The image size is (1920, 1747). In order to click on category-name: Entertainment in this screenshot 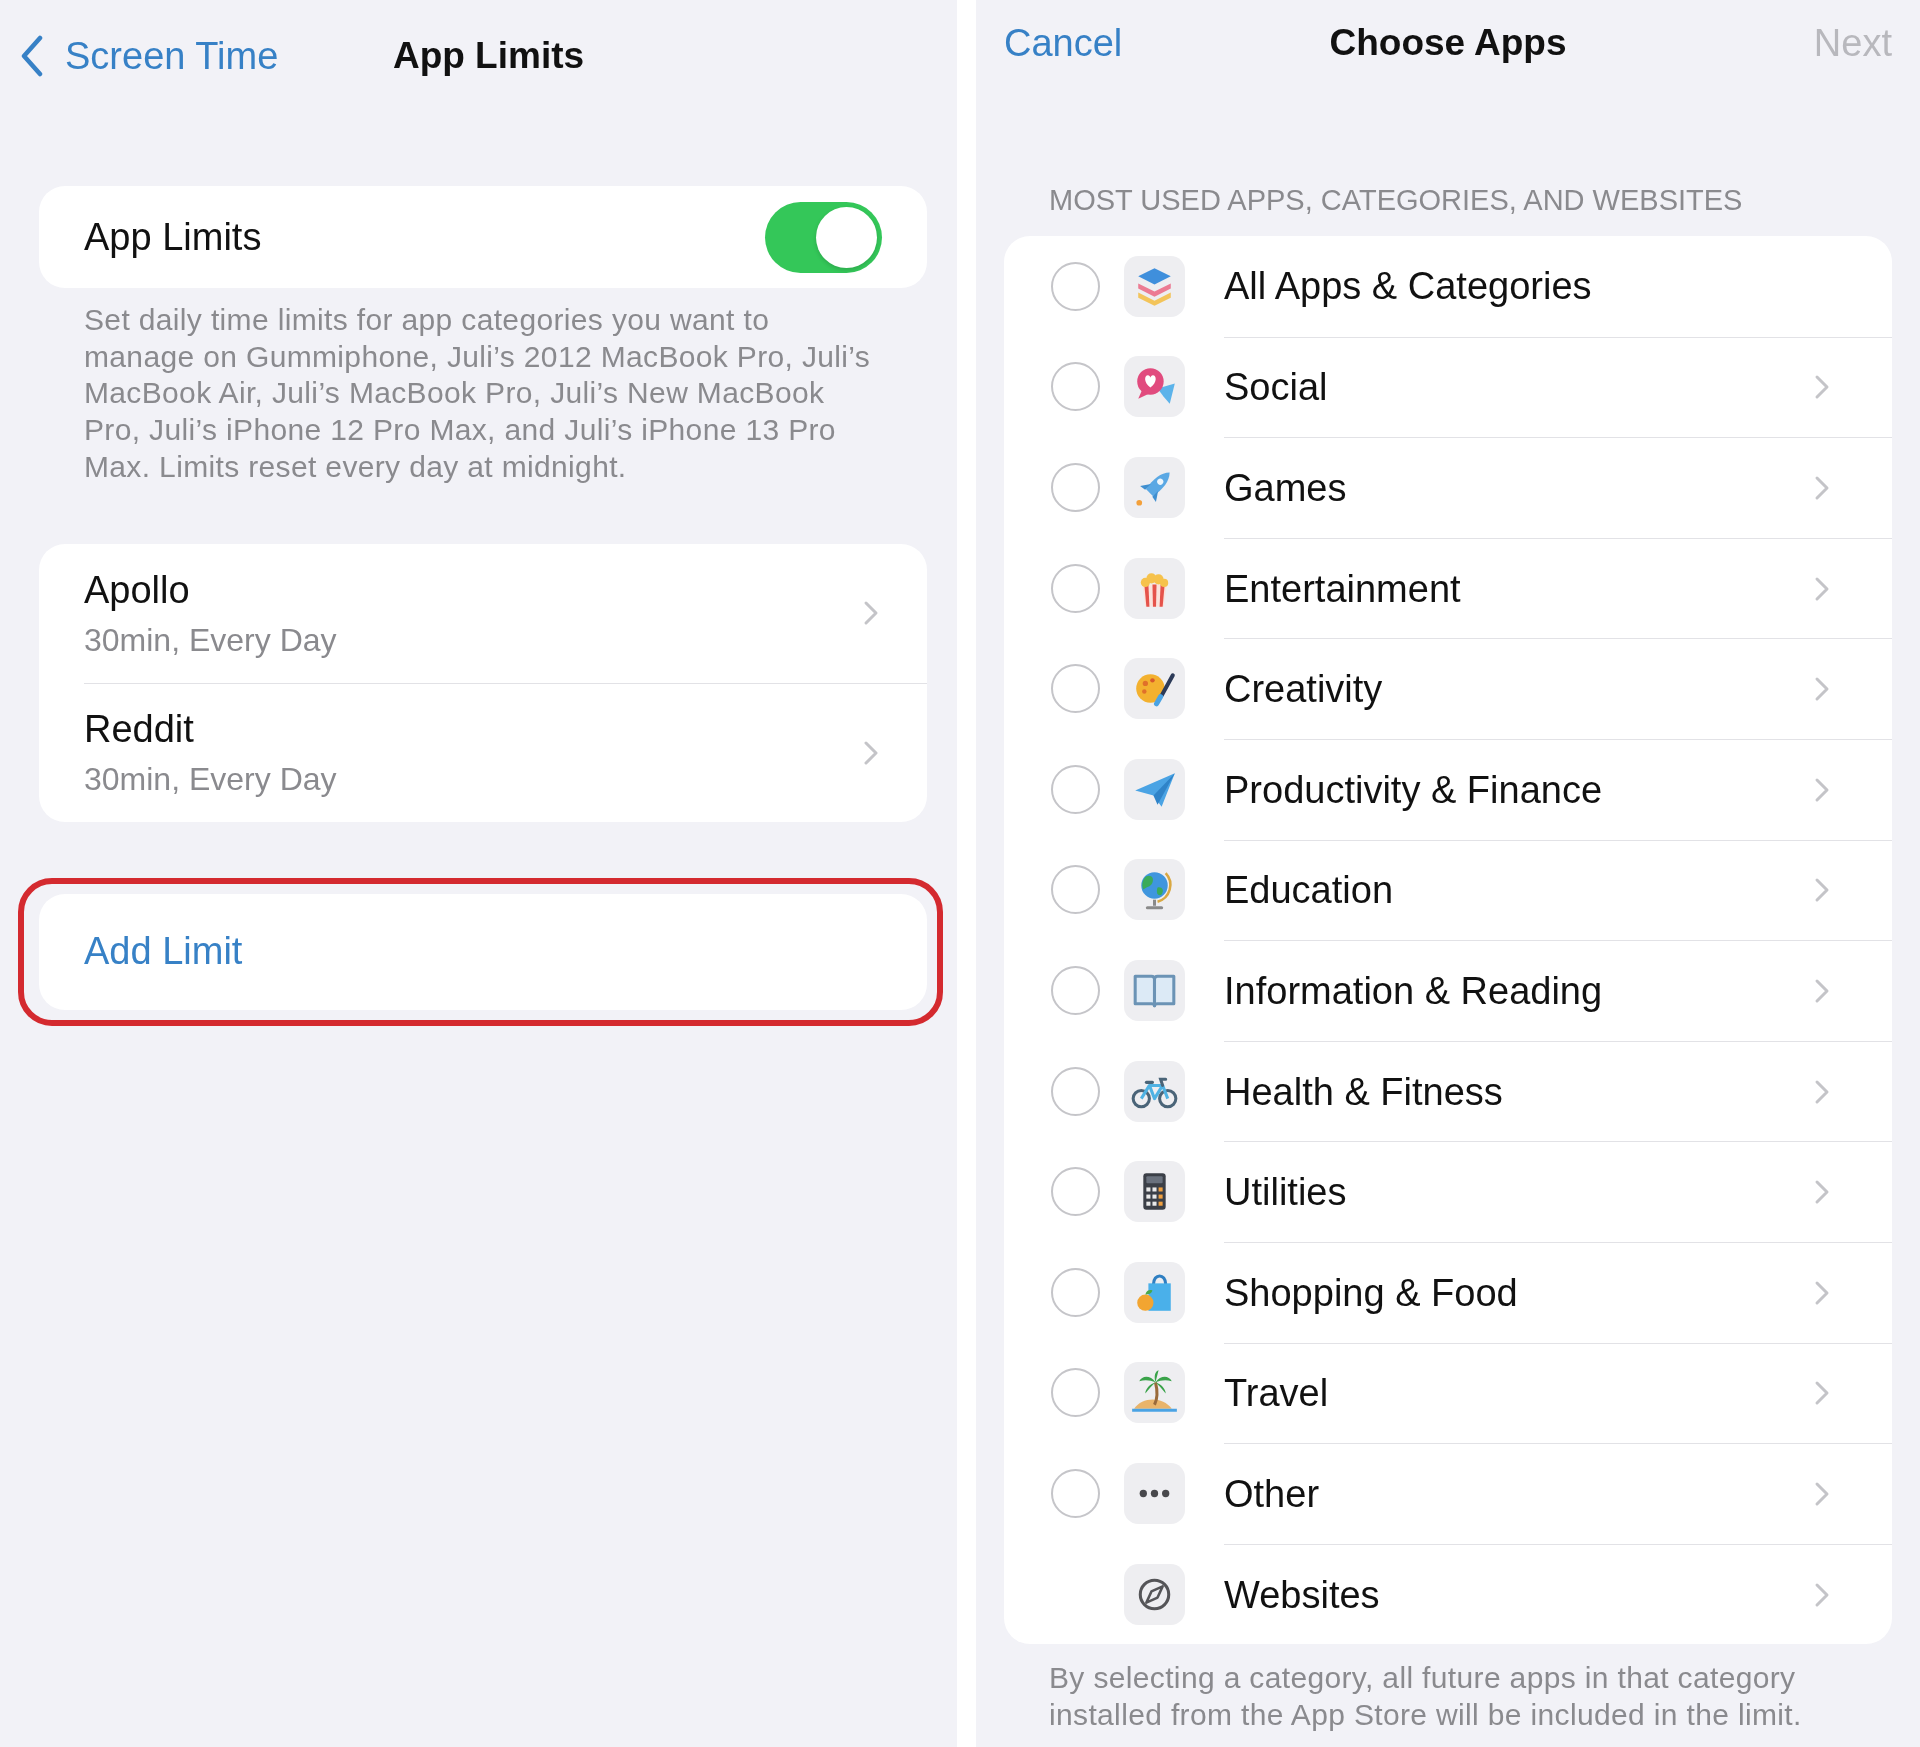, I will do `click(1342, 589)`.